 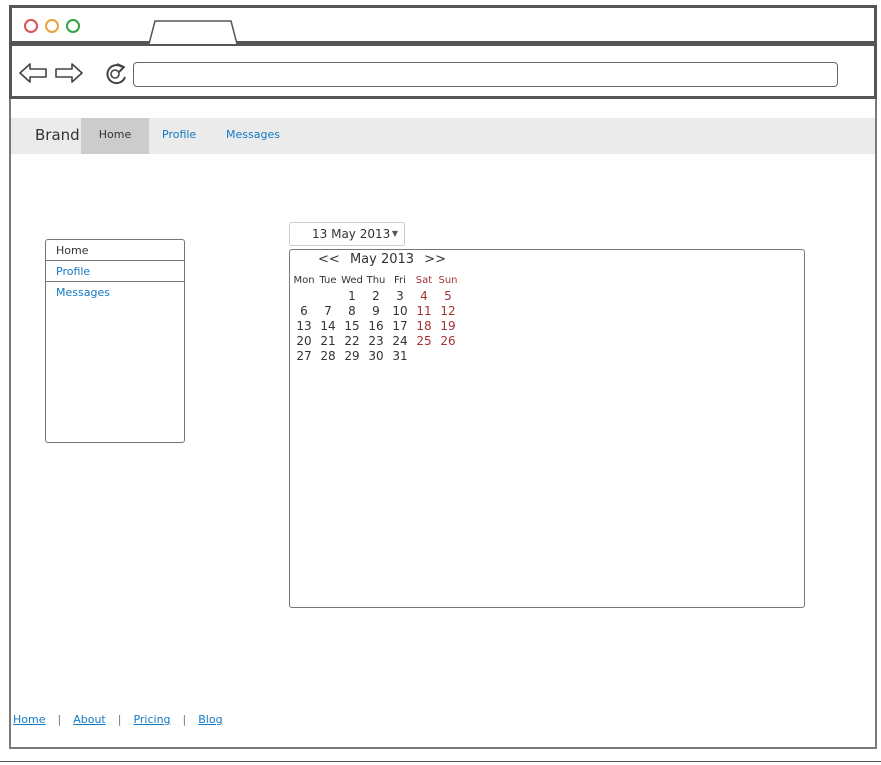 I want to click on calendar-day: 16, so click(x=376, y=325).